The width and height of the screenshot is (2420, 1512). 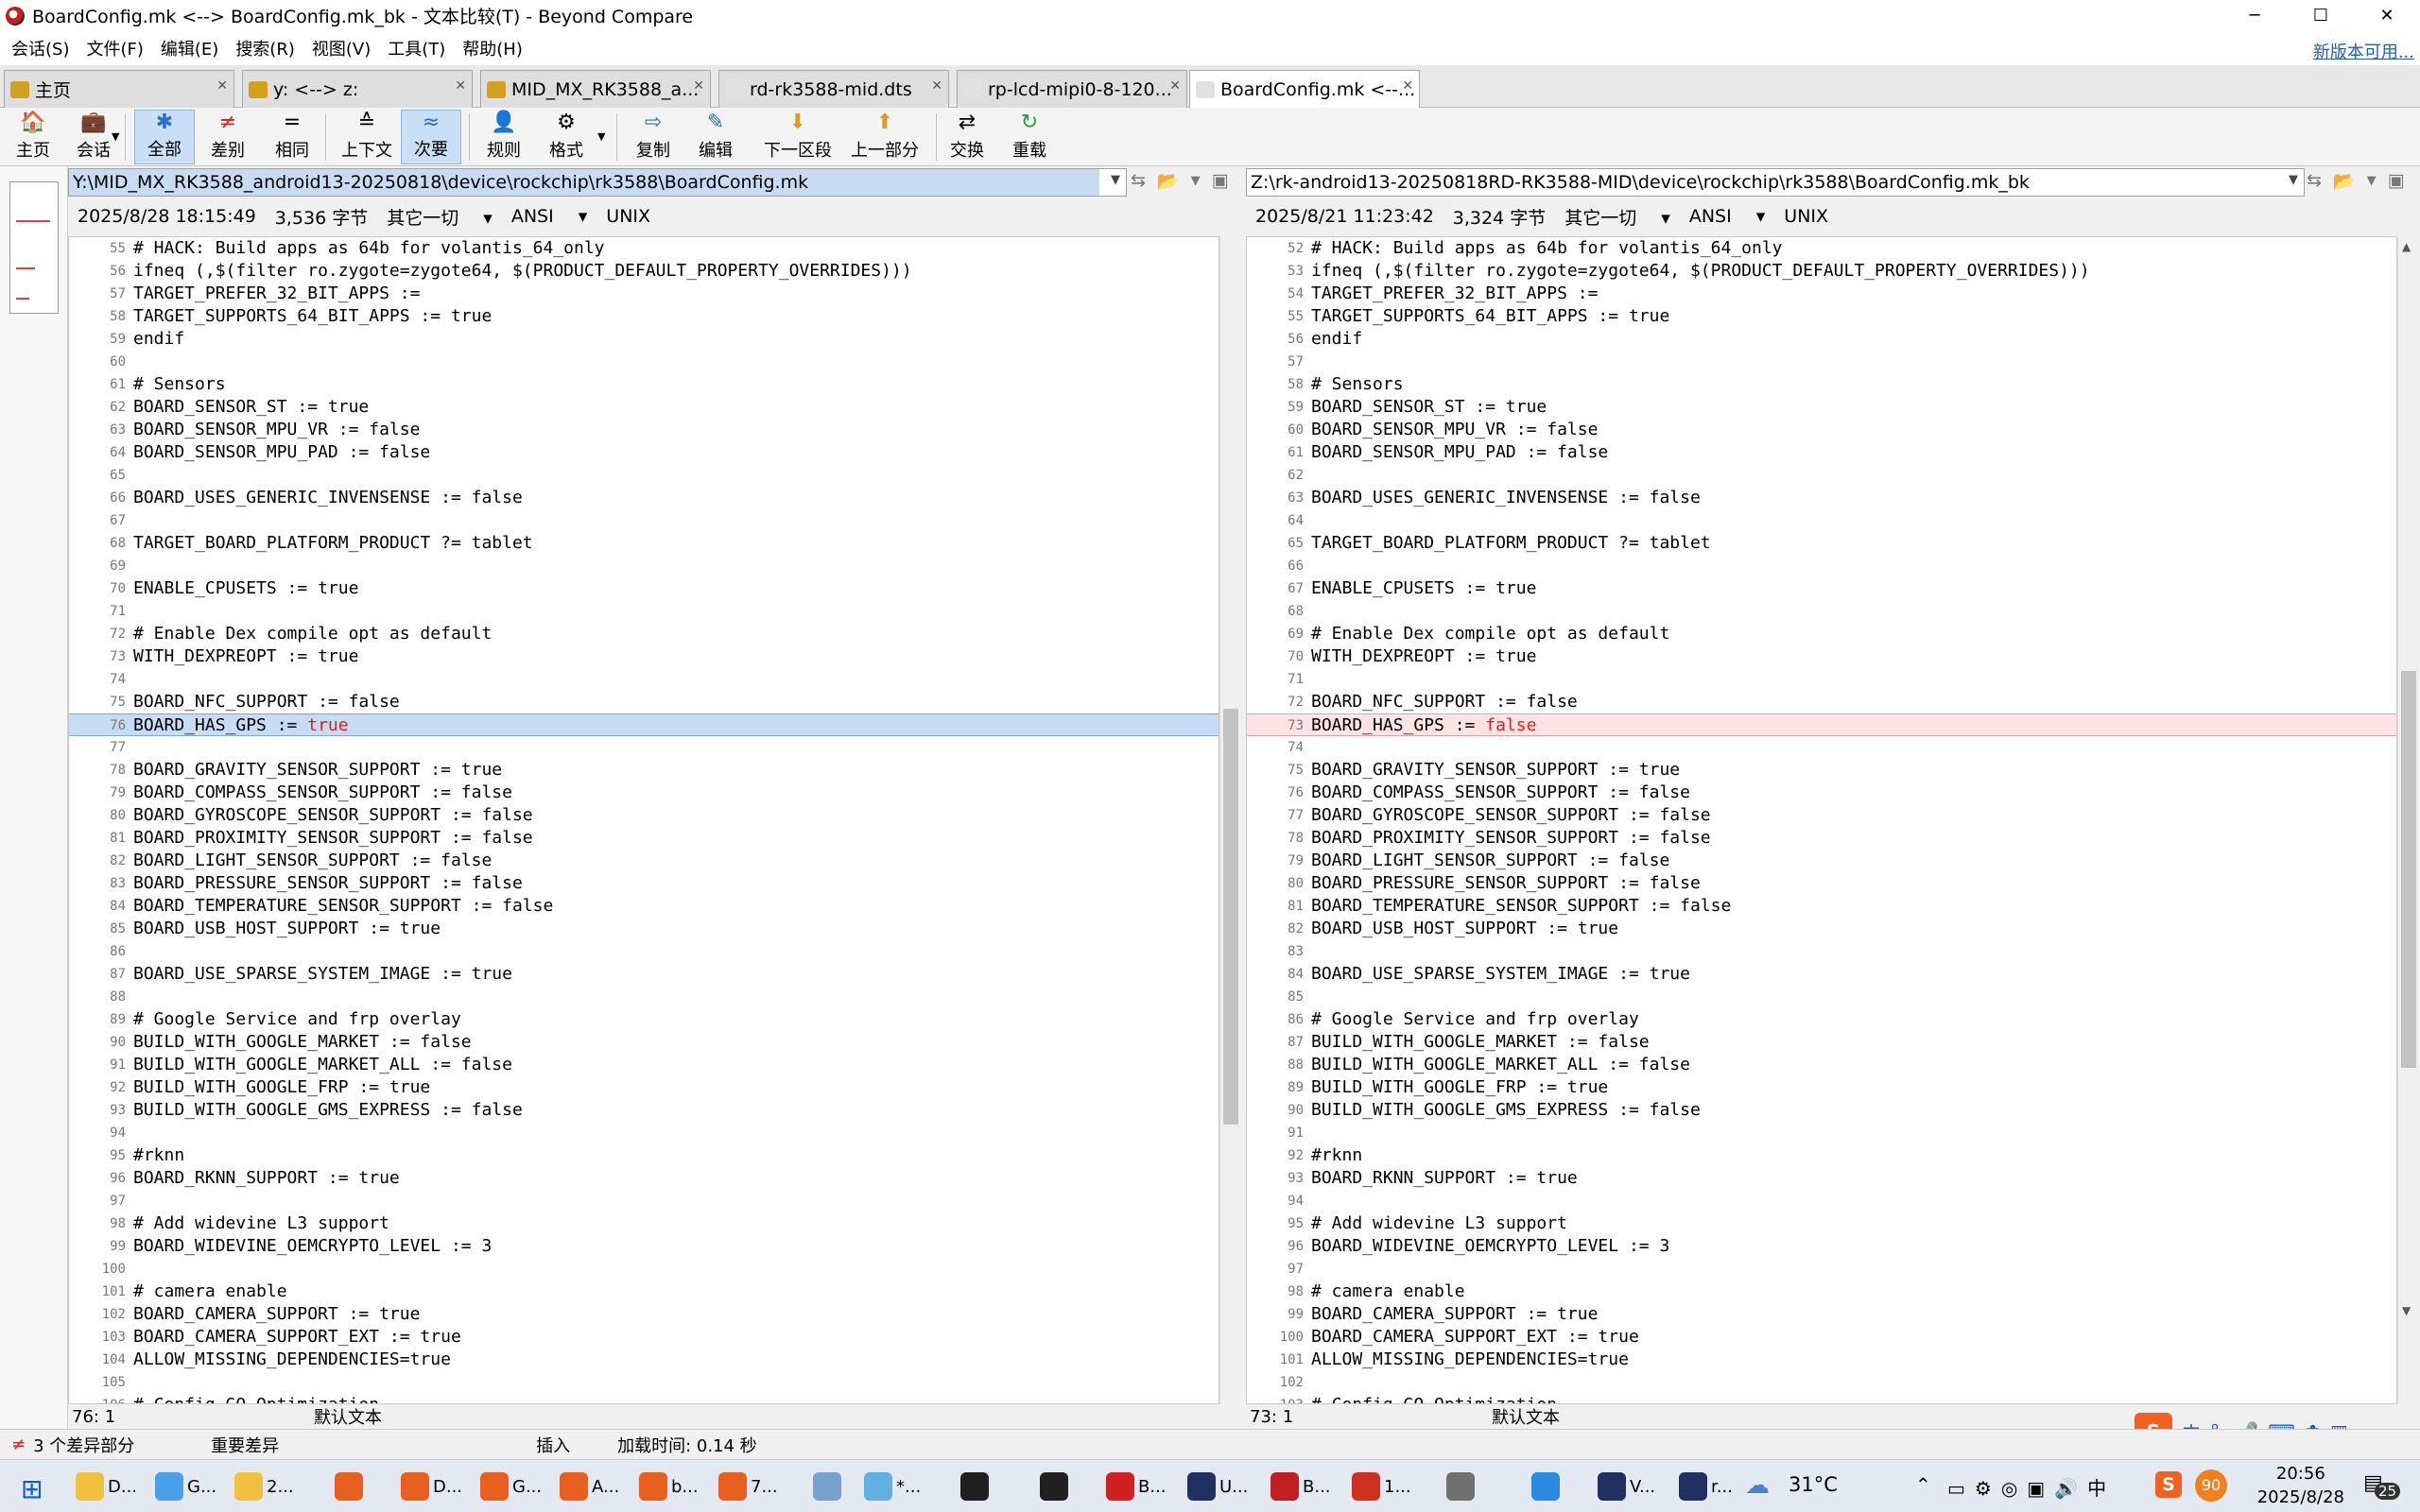 What do you see at coordinates (644, 1314) in the screenshot?
I see `code-line: 102 BOARD_CAMERA_SUPPORT := true` at bounding box center [644, 1314].